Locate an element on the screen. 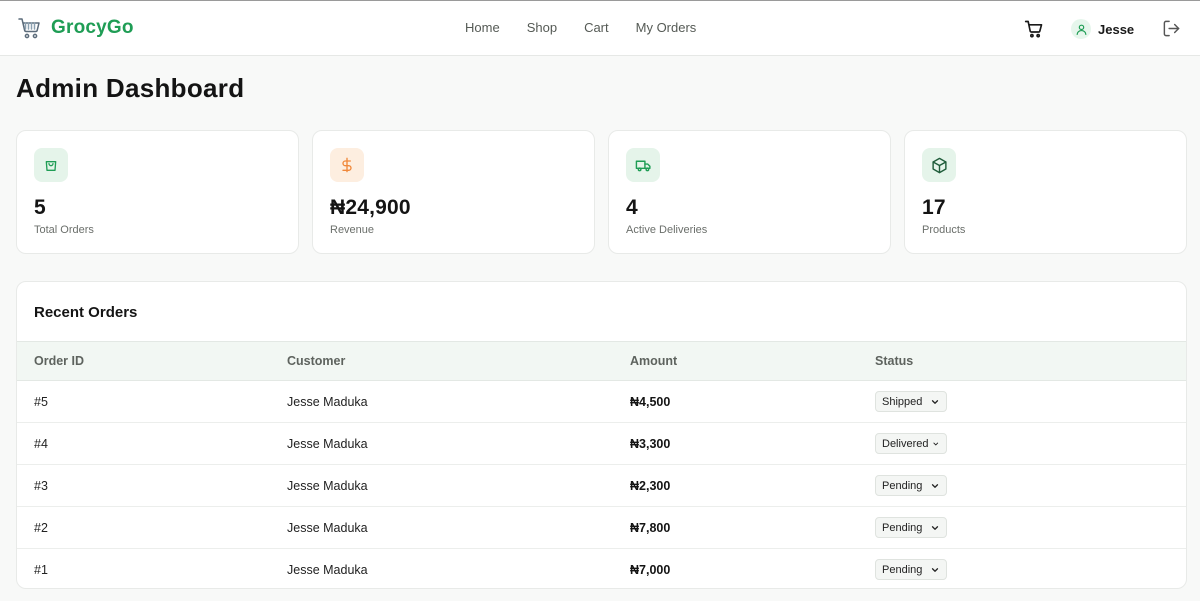  column-header-customer: Customer is located at coordinates (316, 361).